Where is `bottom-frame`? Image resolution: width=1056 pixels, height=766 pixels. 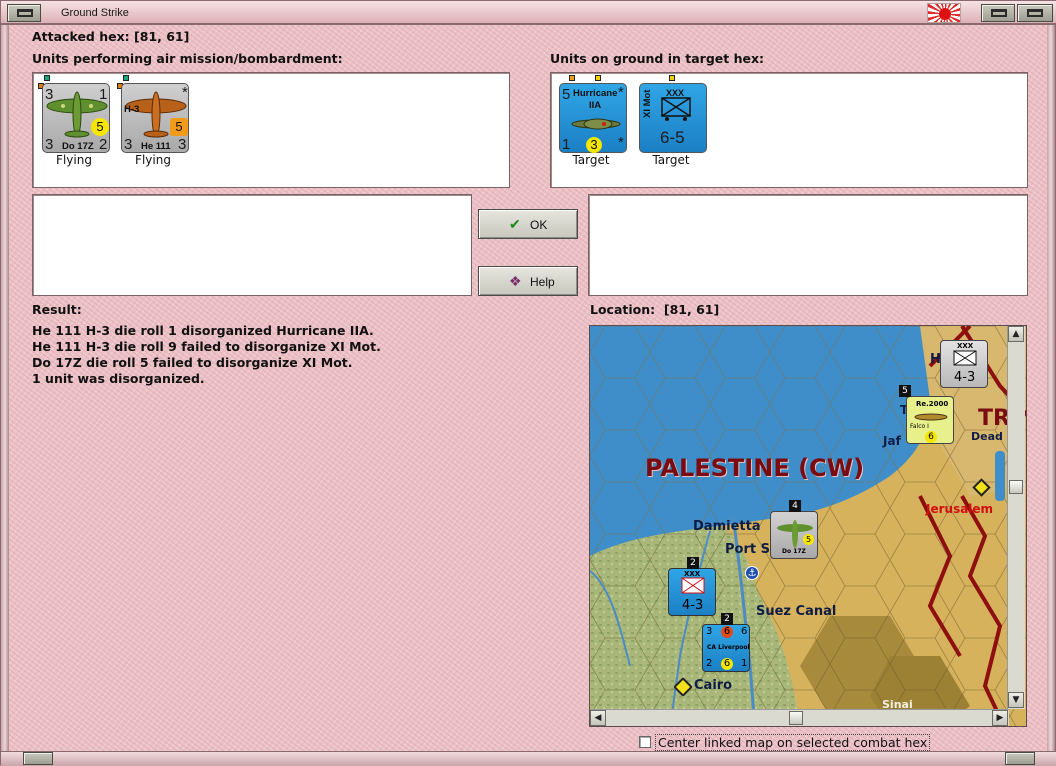 bottom-frame is located at coordinates (528, 758).